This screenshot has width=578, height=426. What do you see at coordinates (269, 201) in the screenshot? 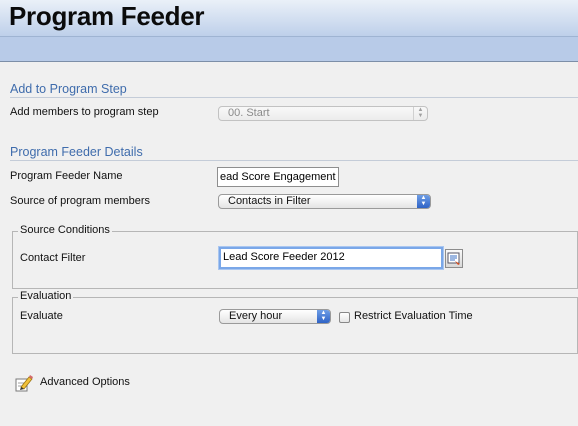
I see `source-members-value: Contacts in Filter` at bounding box center [269, 201].